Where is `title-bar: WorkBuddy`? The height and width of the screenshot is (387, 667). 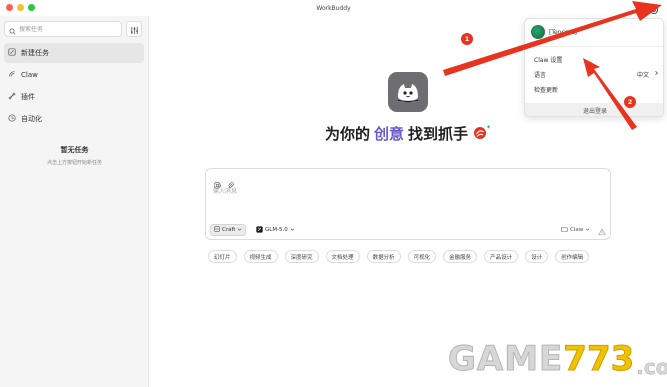 title-bar: WorkBuddy is located at coordinates (333, 8).